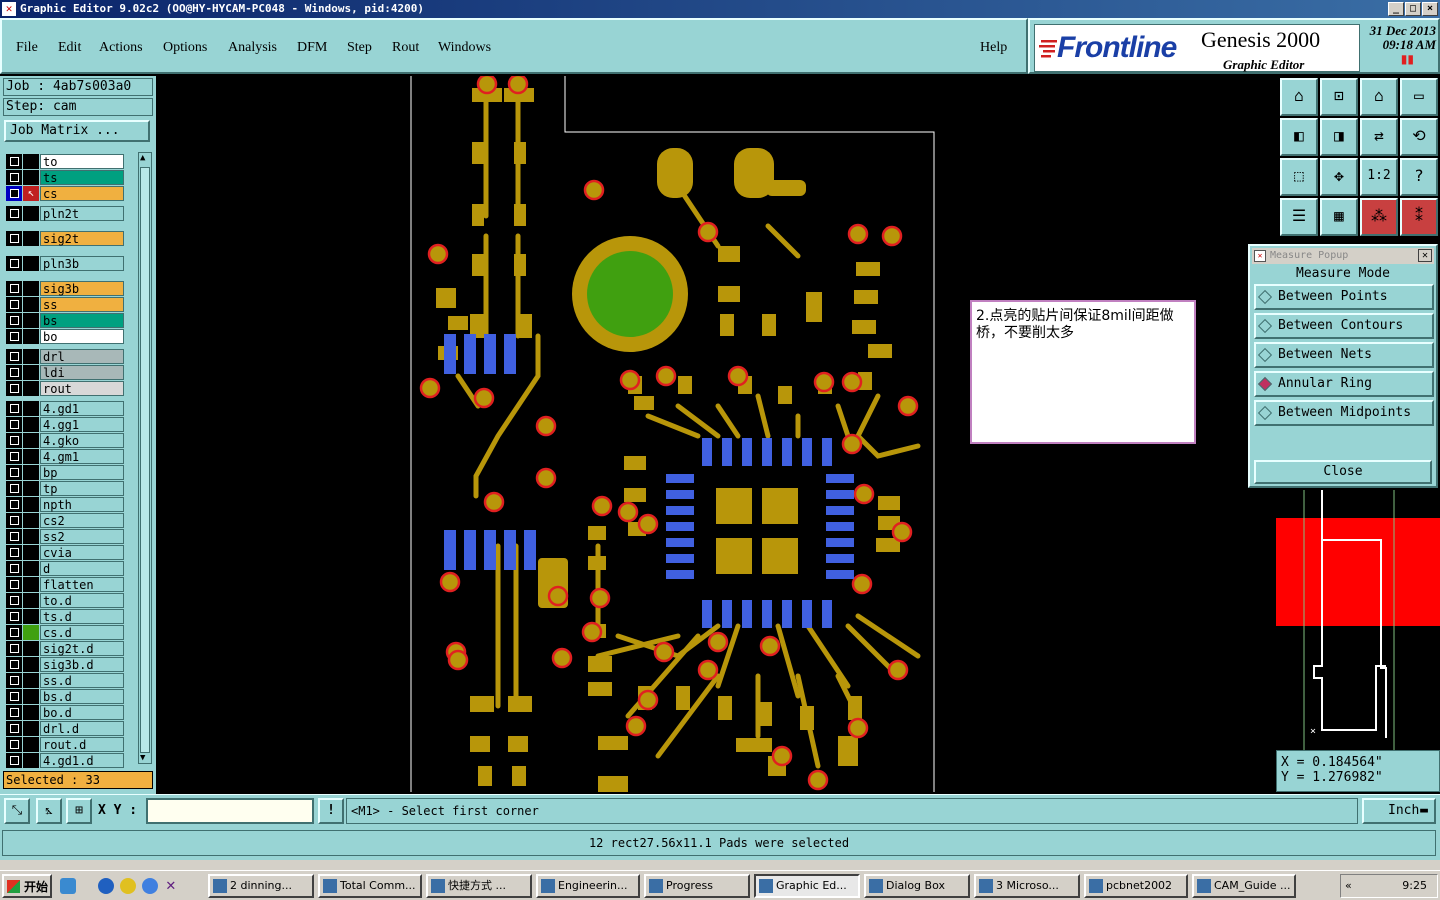 The image size is (1440, 900). I want to click on layer-row: 4.gd1, so click(65, 408).